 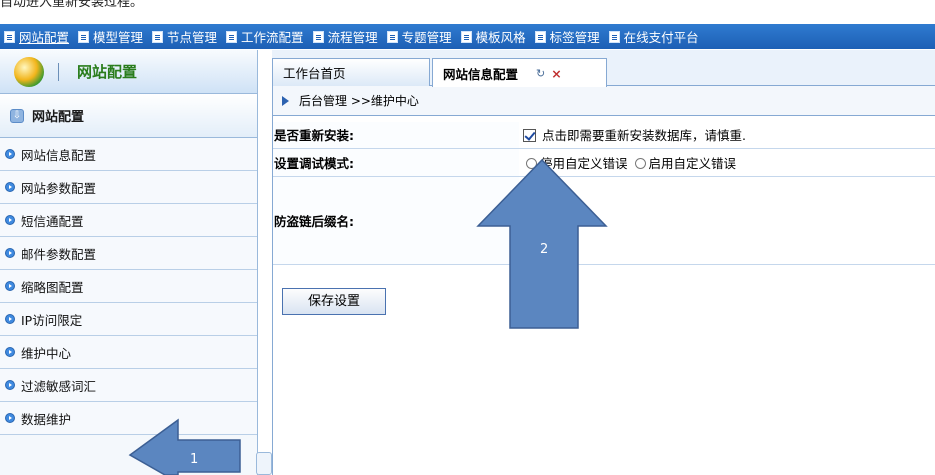 I want to click on debug-label: 设置调试模式:, so click(x=395, y=162).